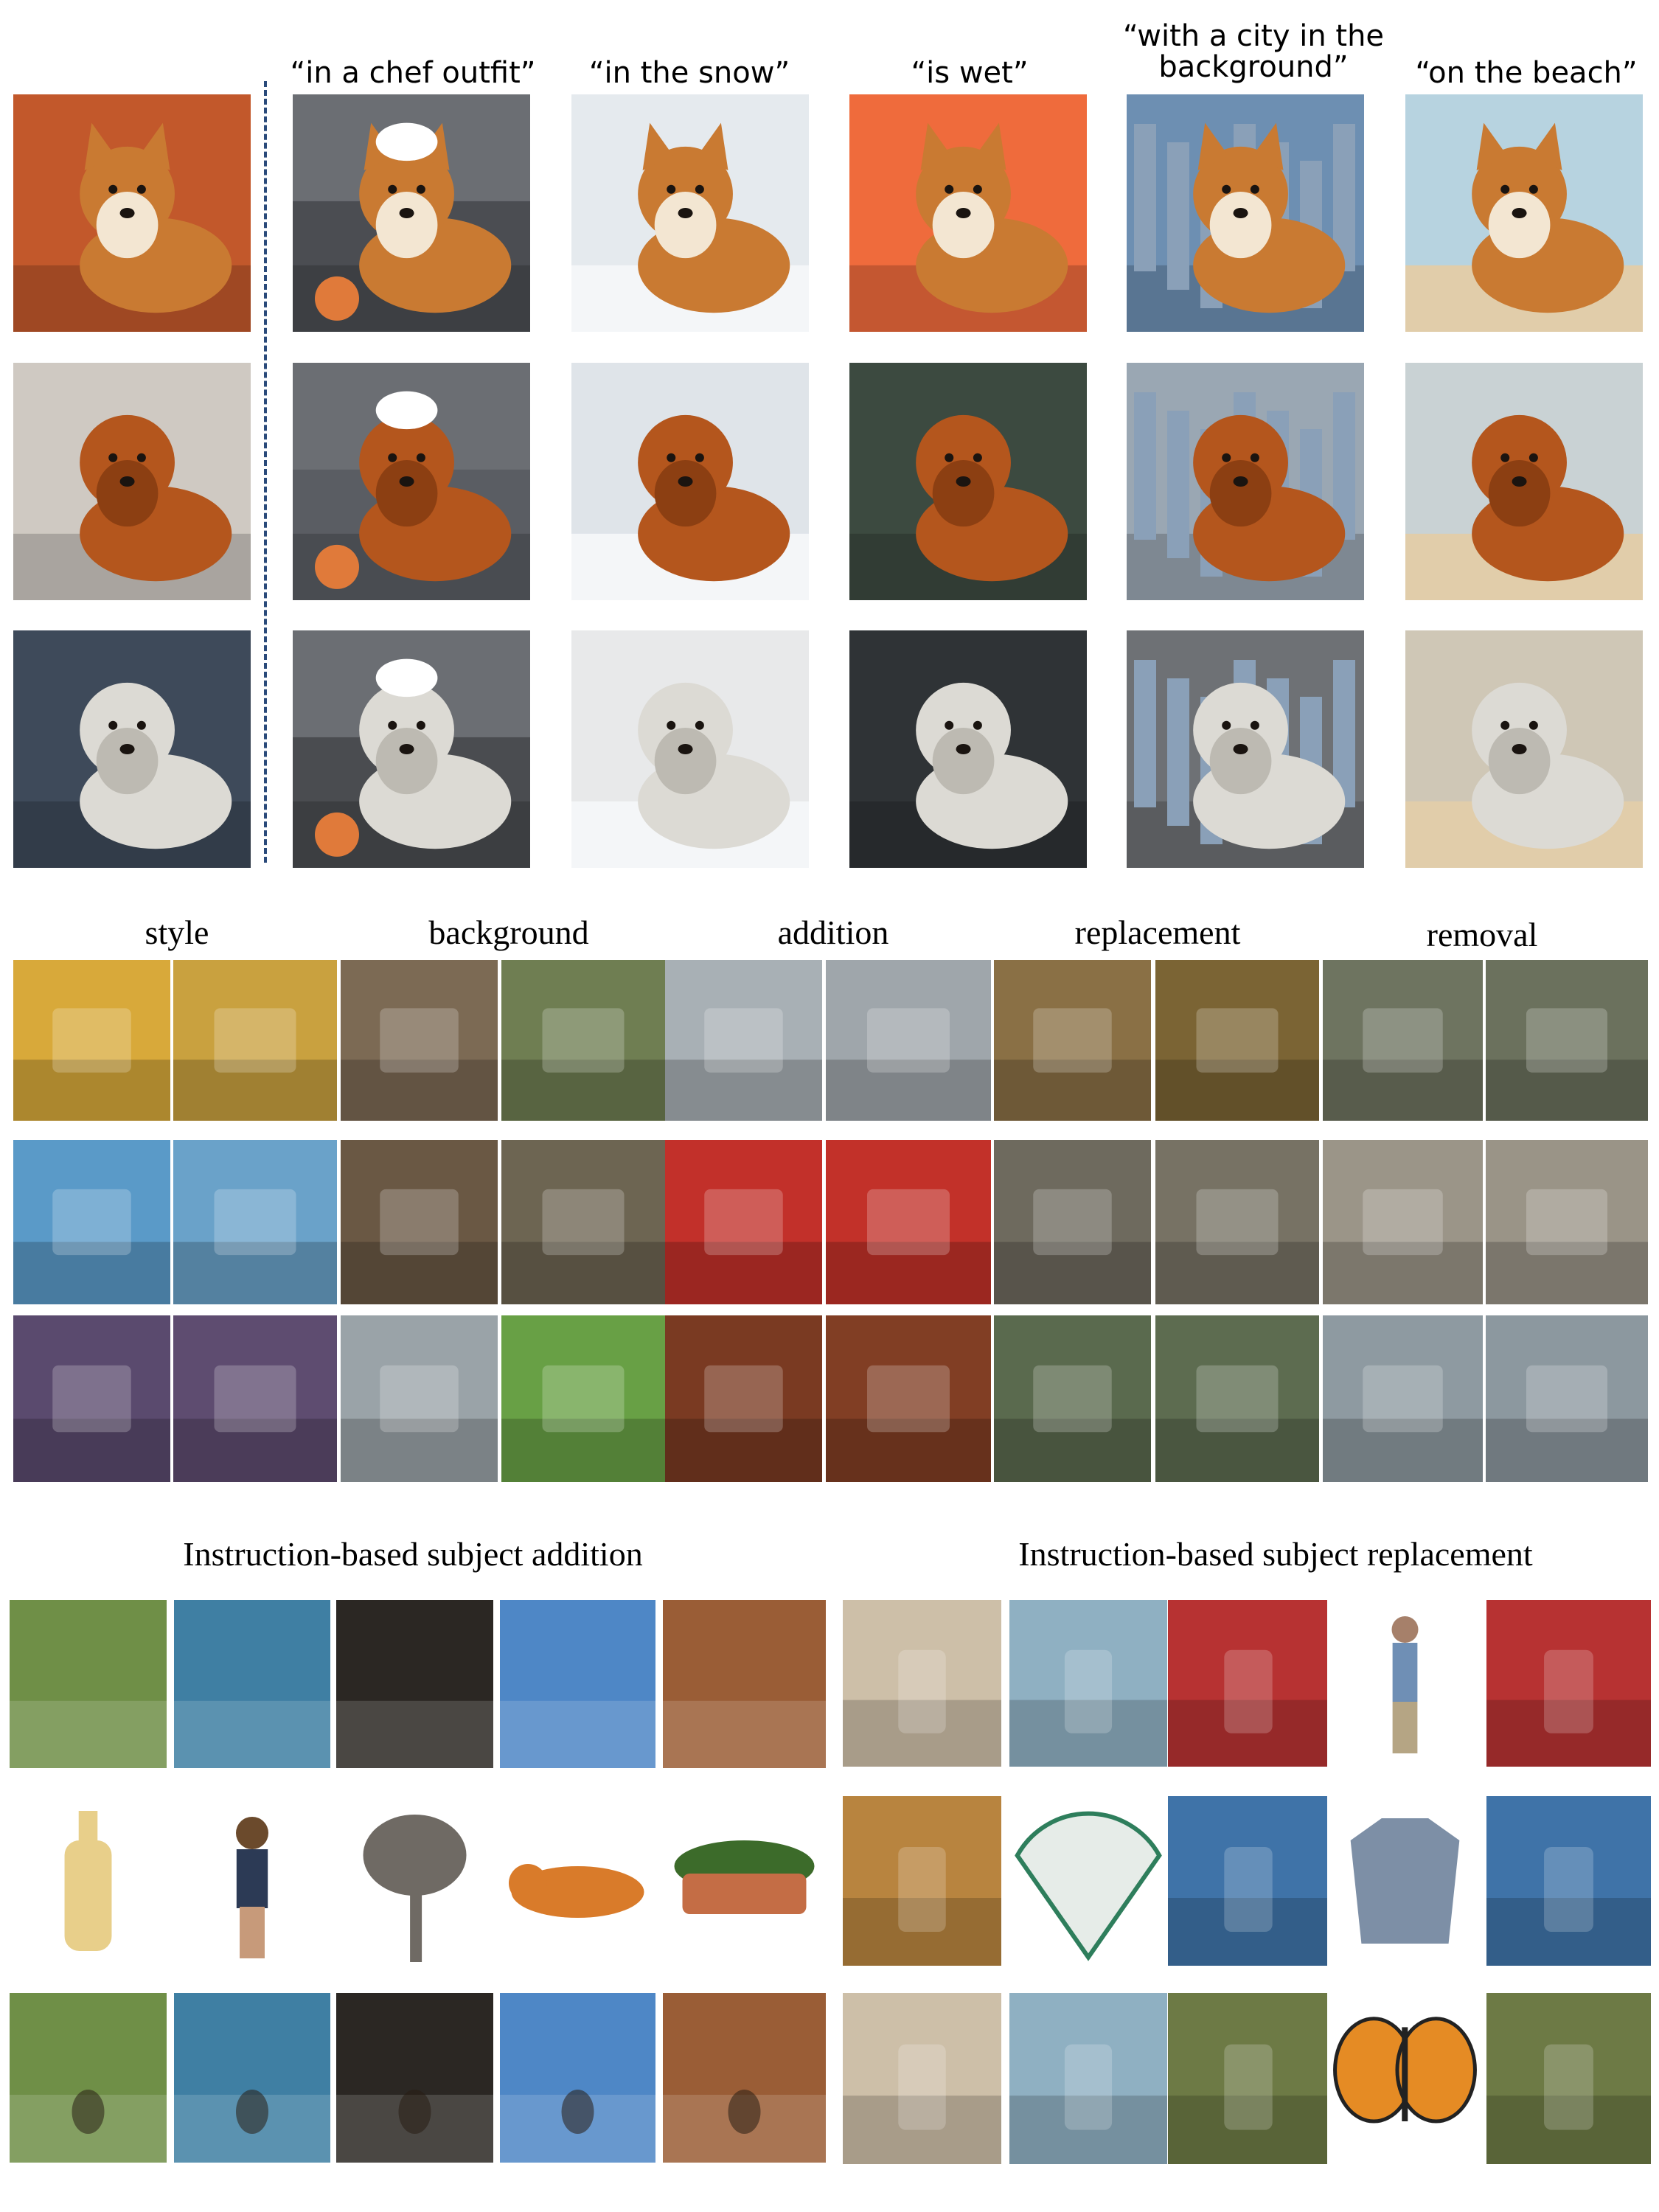 This screenshot has height=2212, width=1659. I want to click on dog-photo-r1-c5, so click(1524, 481).